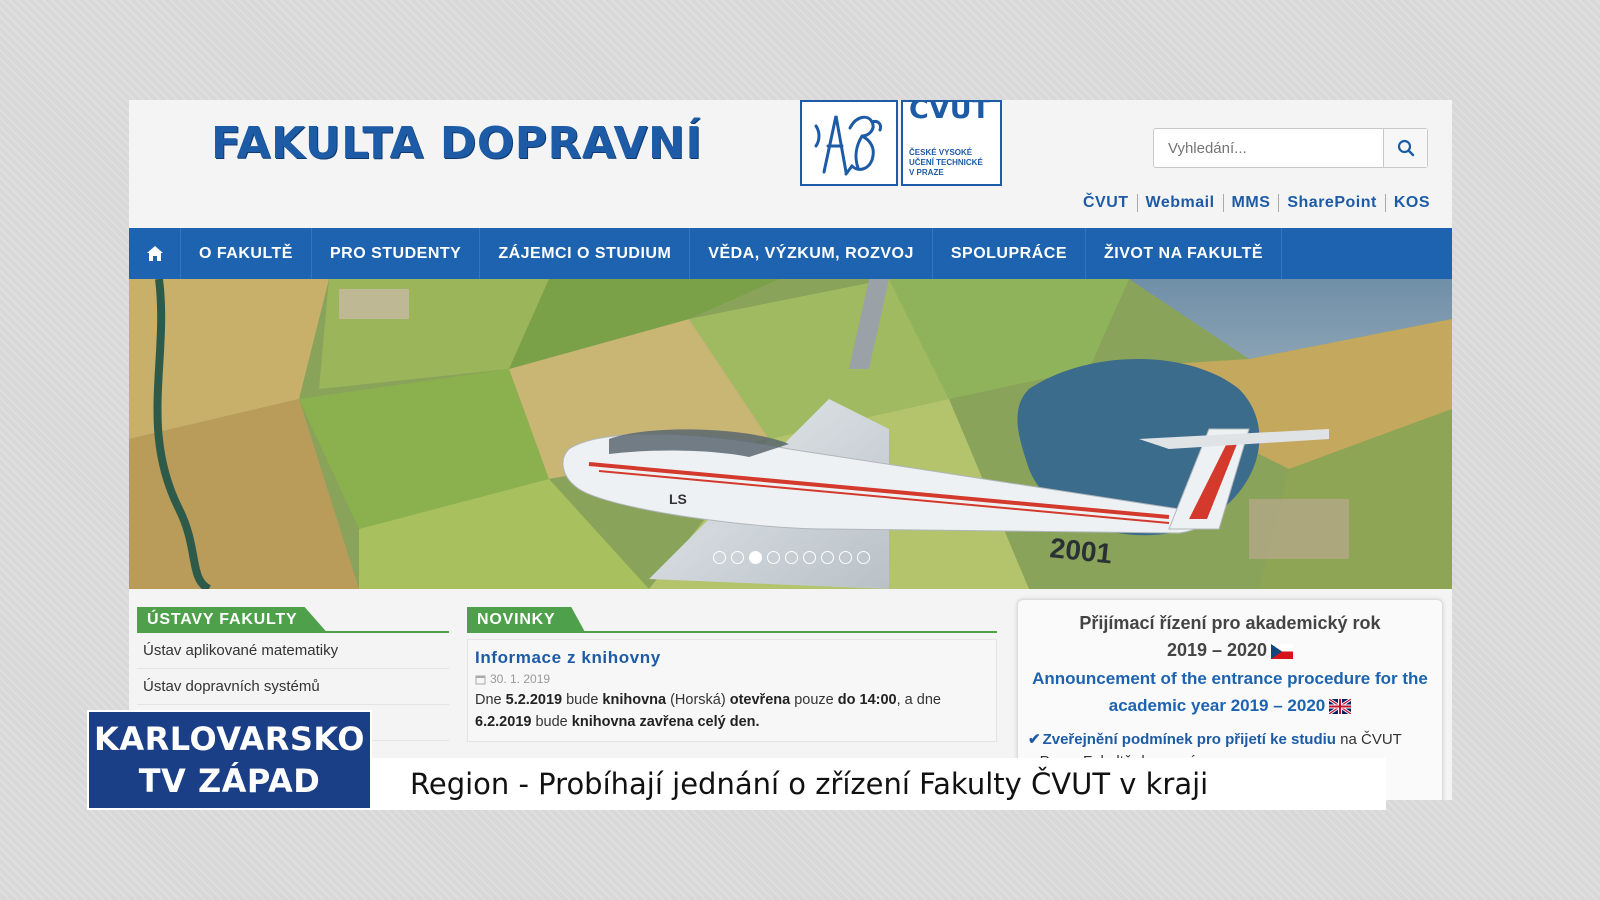 The height and width of the screenshot is (900, 1600). Describe the element at coordinates (941, 152) in the screenshot. I see `cvut-fullname-line: ČESKÉ VYSOKÉ` at that location.